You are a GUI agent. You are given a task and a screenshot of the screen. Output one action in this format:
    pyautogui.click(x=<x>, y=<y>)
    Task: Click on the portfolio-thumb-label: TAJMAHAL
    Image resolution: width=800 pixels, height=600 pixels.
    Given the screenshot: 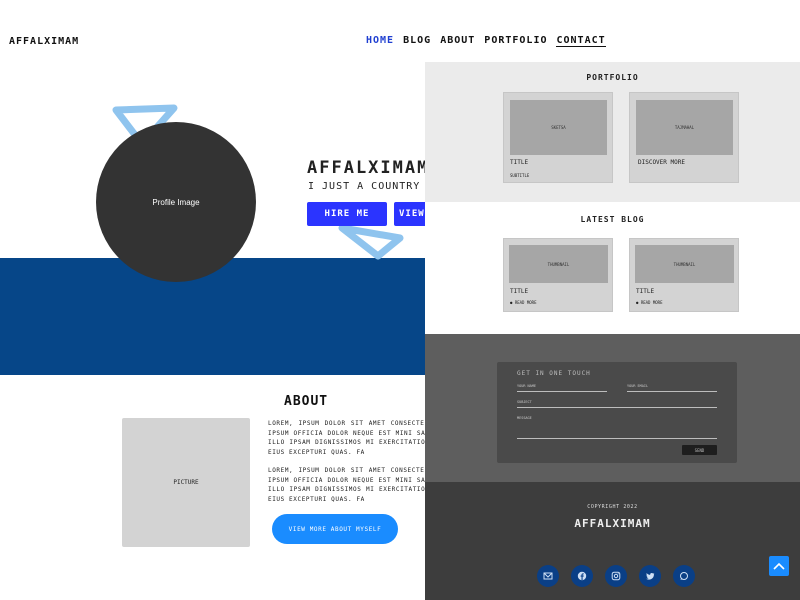 What is the action you would take?
    pyautogui.click(x=684, y=127)
    